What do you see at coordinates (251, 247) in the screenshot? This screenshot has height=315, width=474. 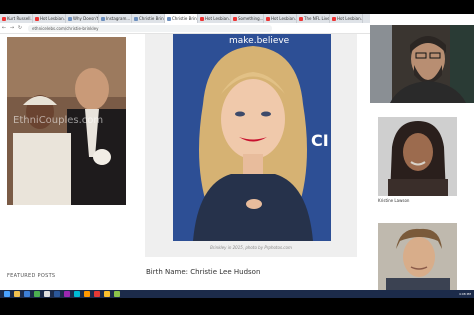 I see `photo-caption: Brinkley in 2015, photo by Prphotos.com` at bounding box center [251, 247].